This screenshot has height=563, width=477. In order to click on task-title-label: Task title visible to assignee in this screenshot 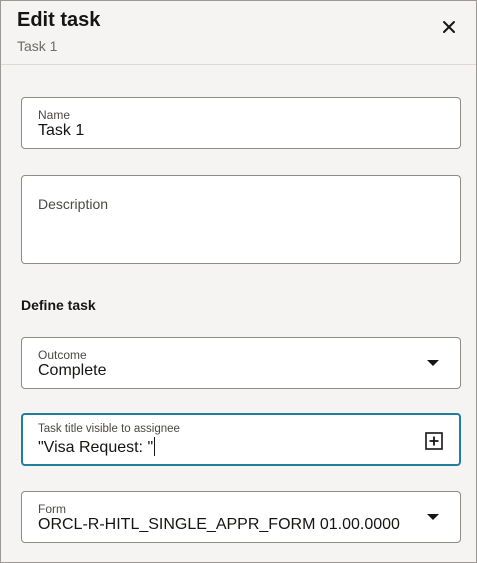, I will do `click(109, 429)`.